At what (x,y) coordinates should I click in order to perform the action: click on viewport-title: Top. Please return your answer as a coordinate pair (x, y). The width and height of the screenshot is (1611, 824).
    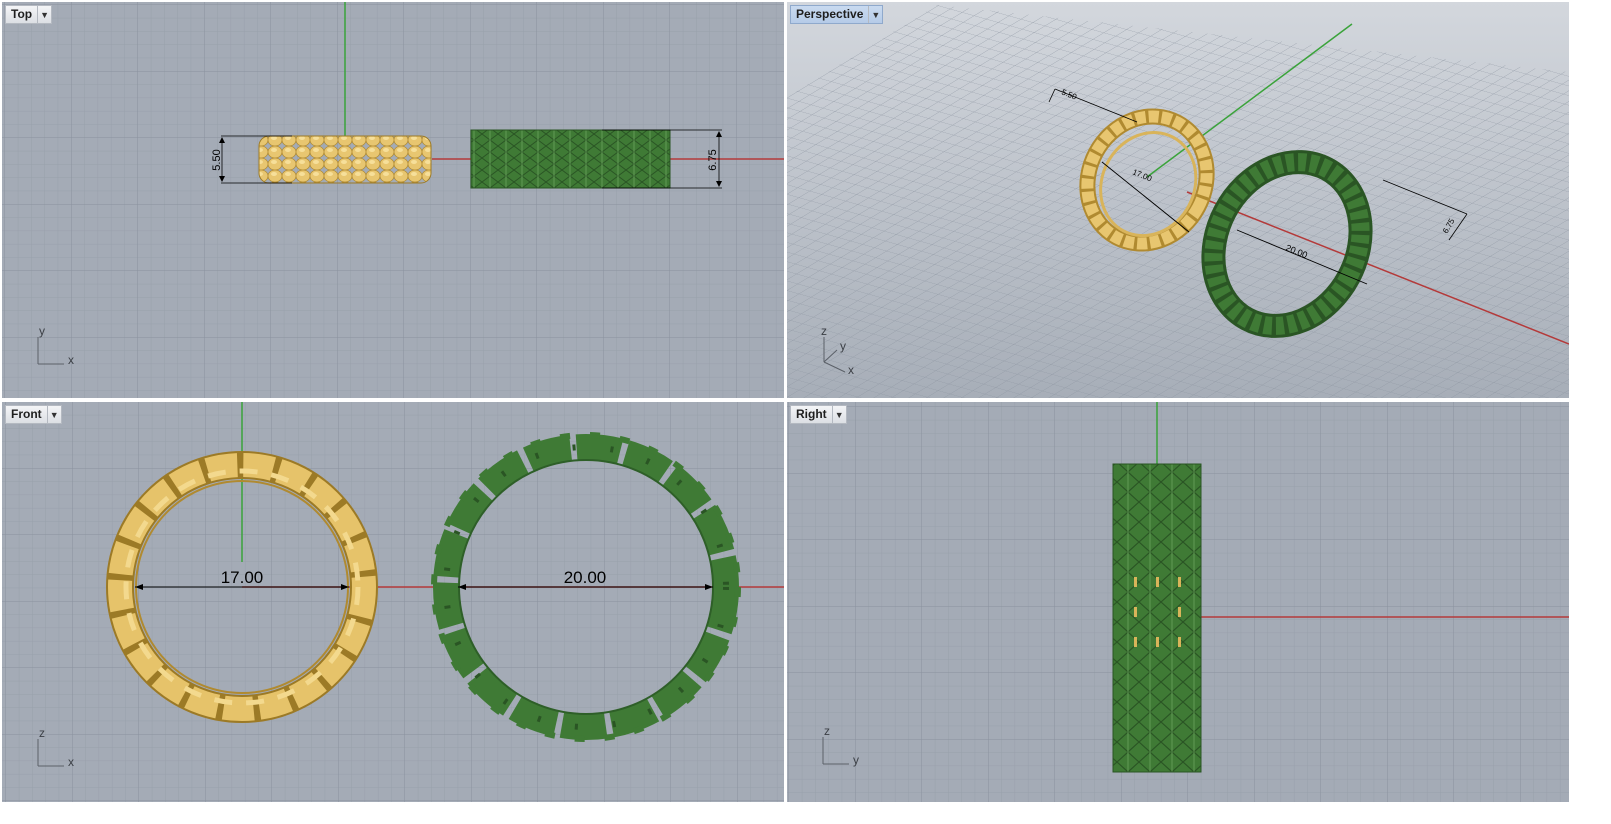
    Looking at the image, I should click on (22, 14).